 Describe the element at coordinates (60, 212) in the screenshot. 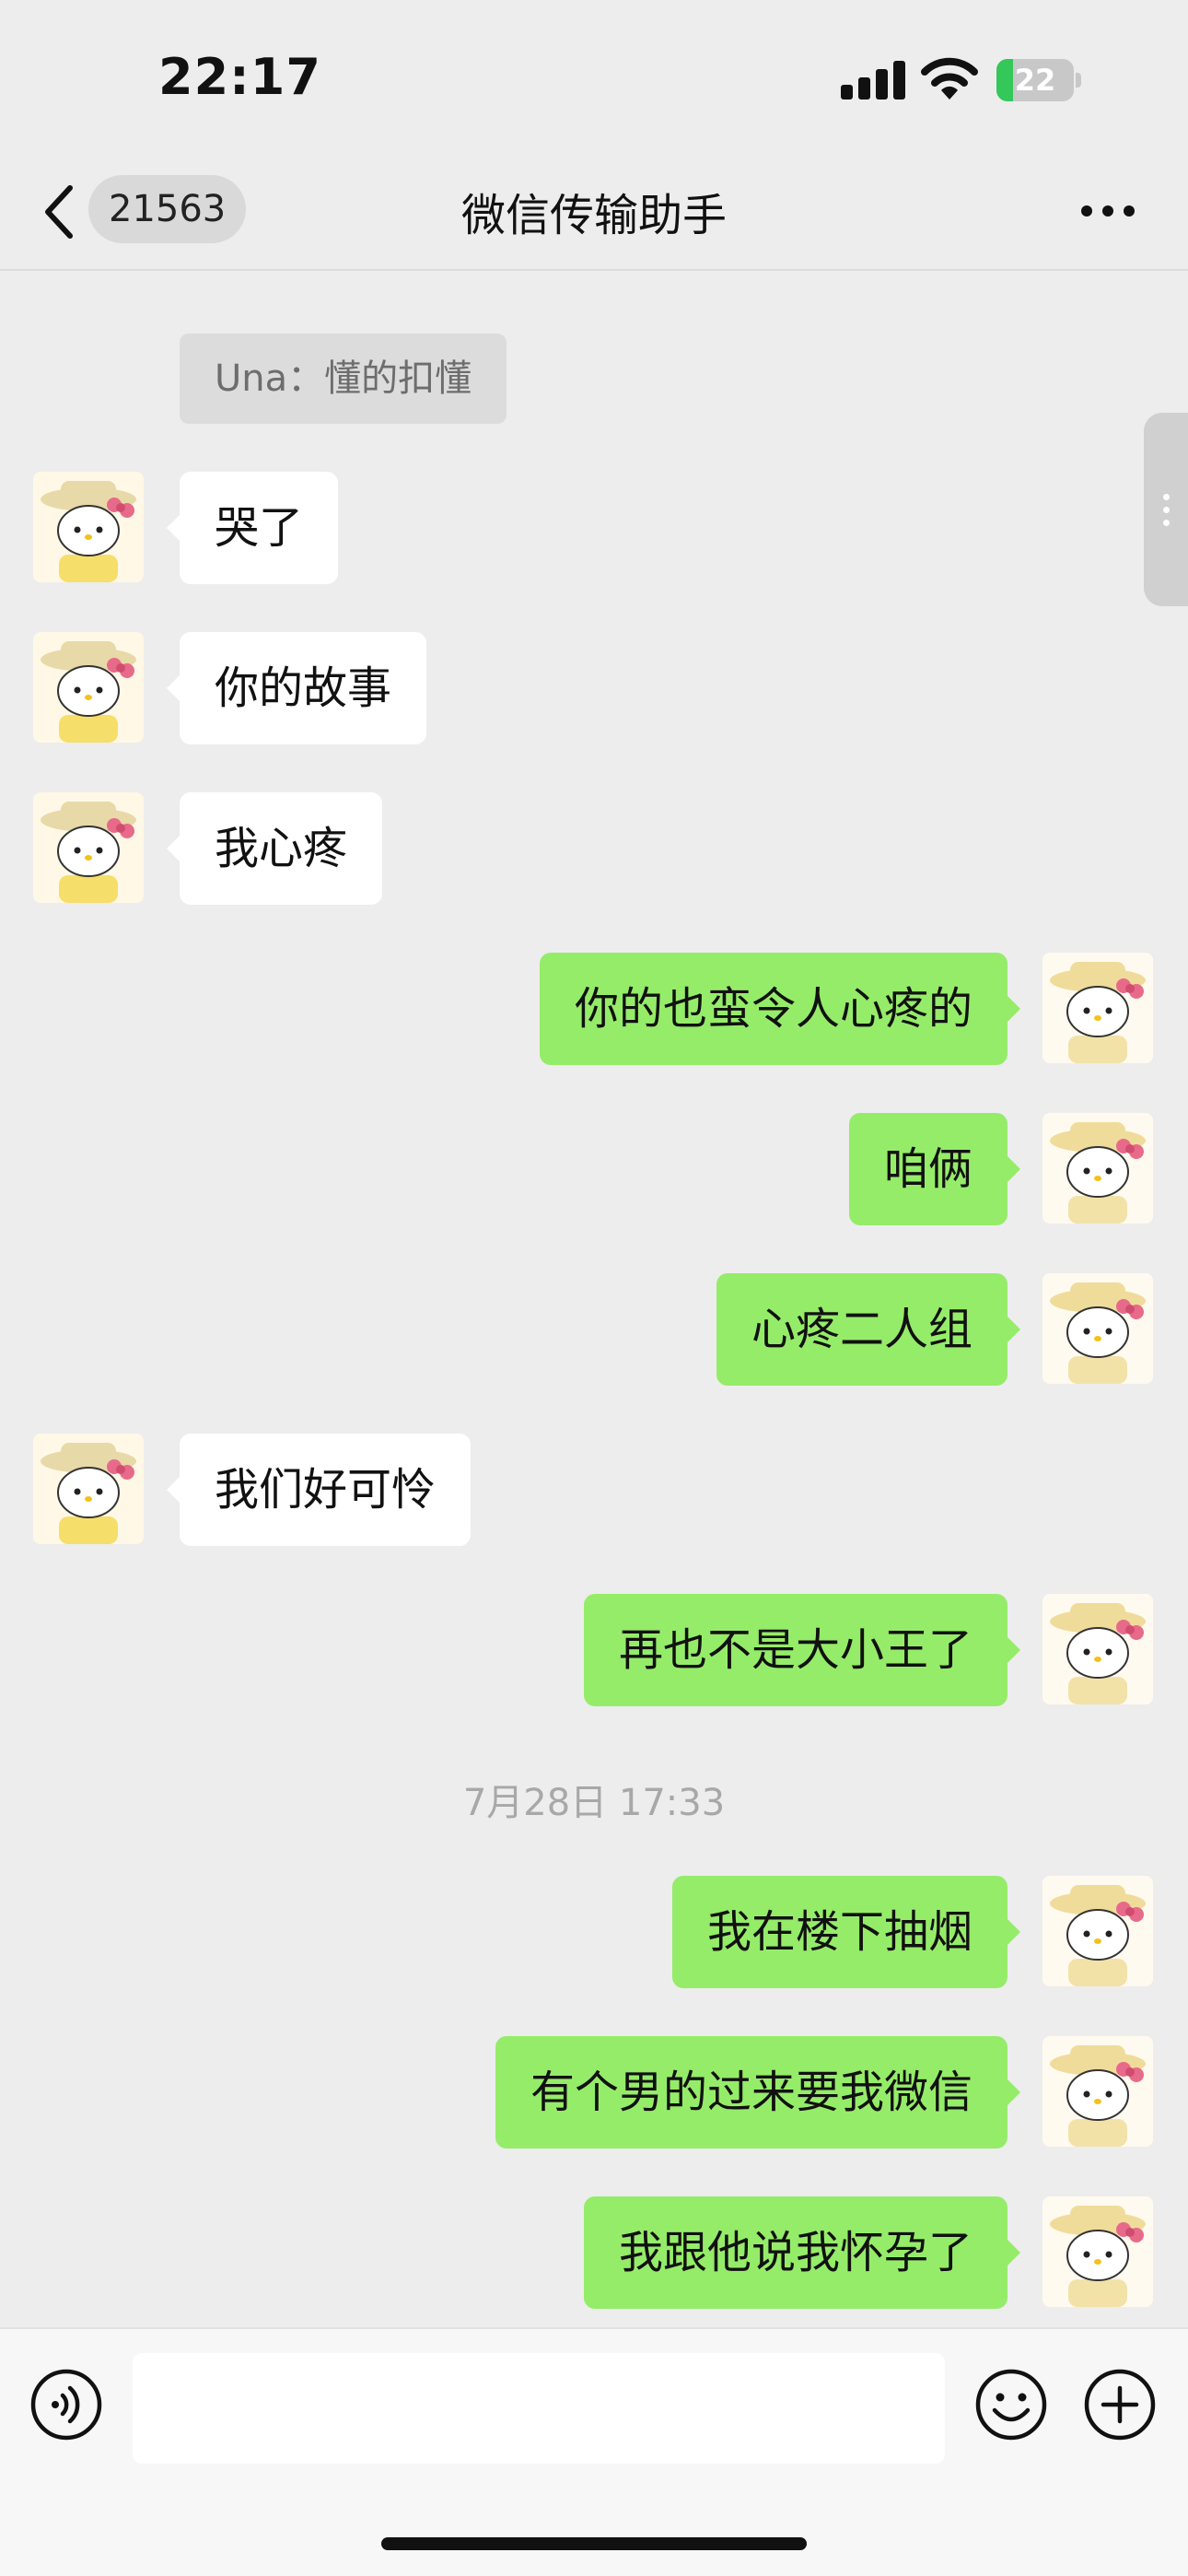

I see `back-icon` at that location.